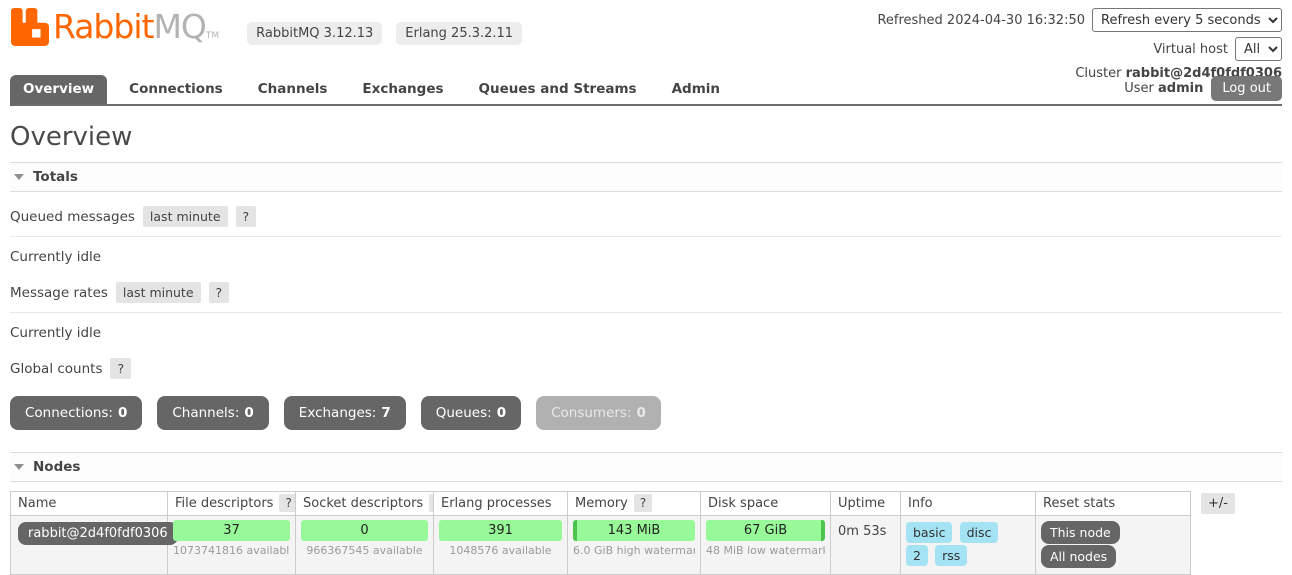  What do you see at coordinates (402, 89) in the screenshot?
I see `tab-exchanges: Exchanges` at bounding box center [402, 89].